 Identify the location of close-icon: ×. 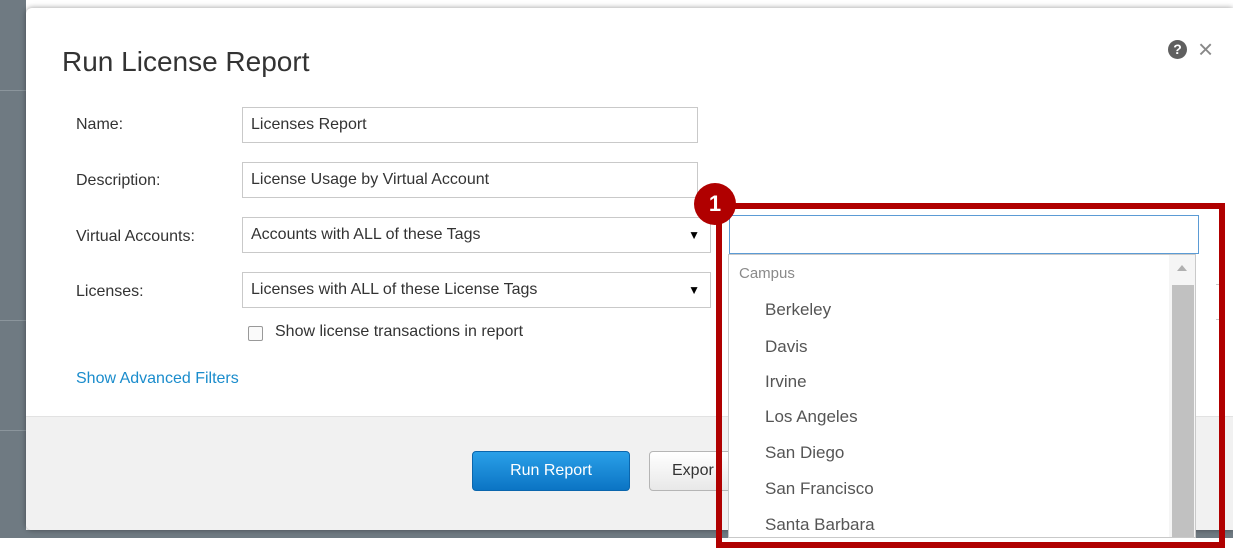
(1205, 49).